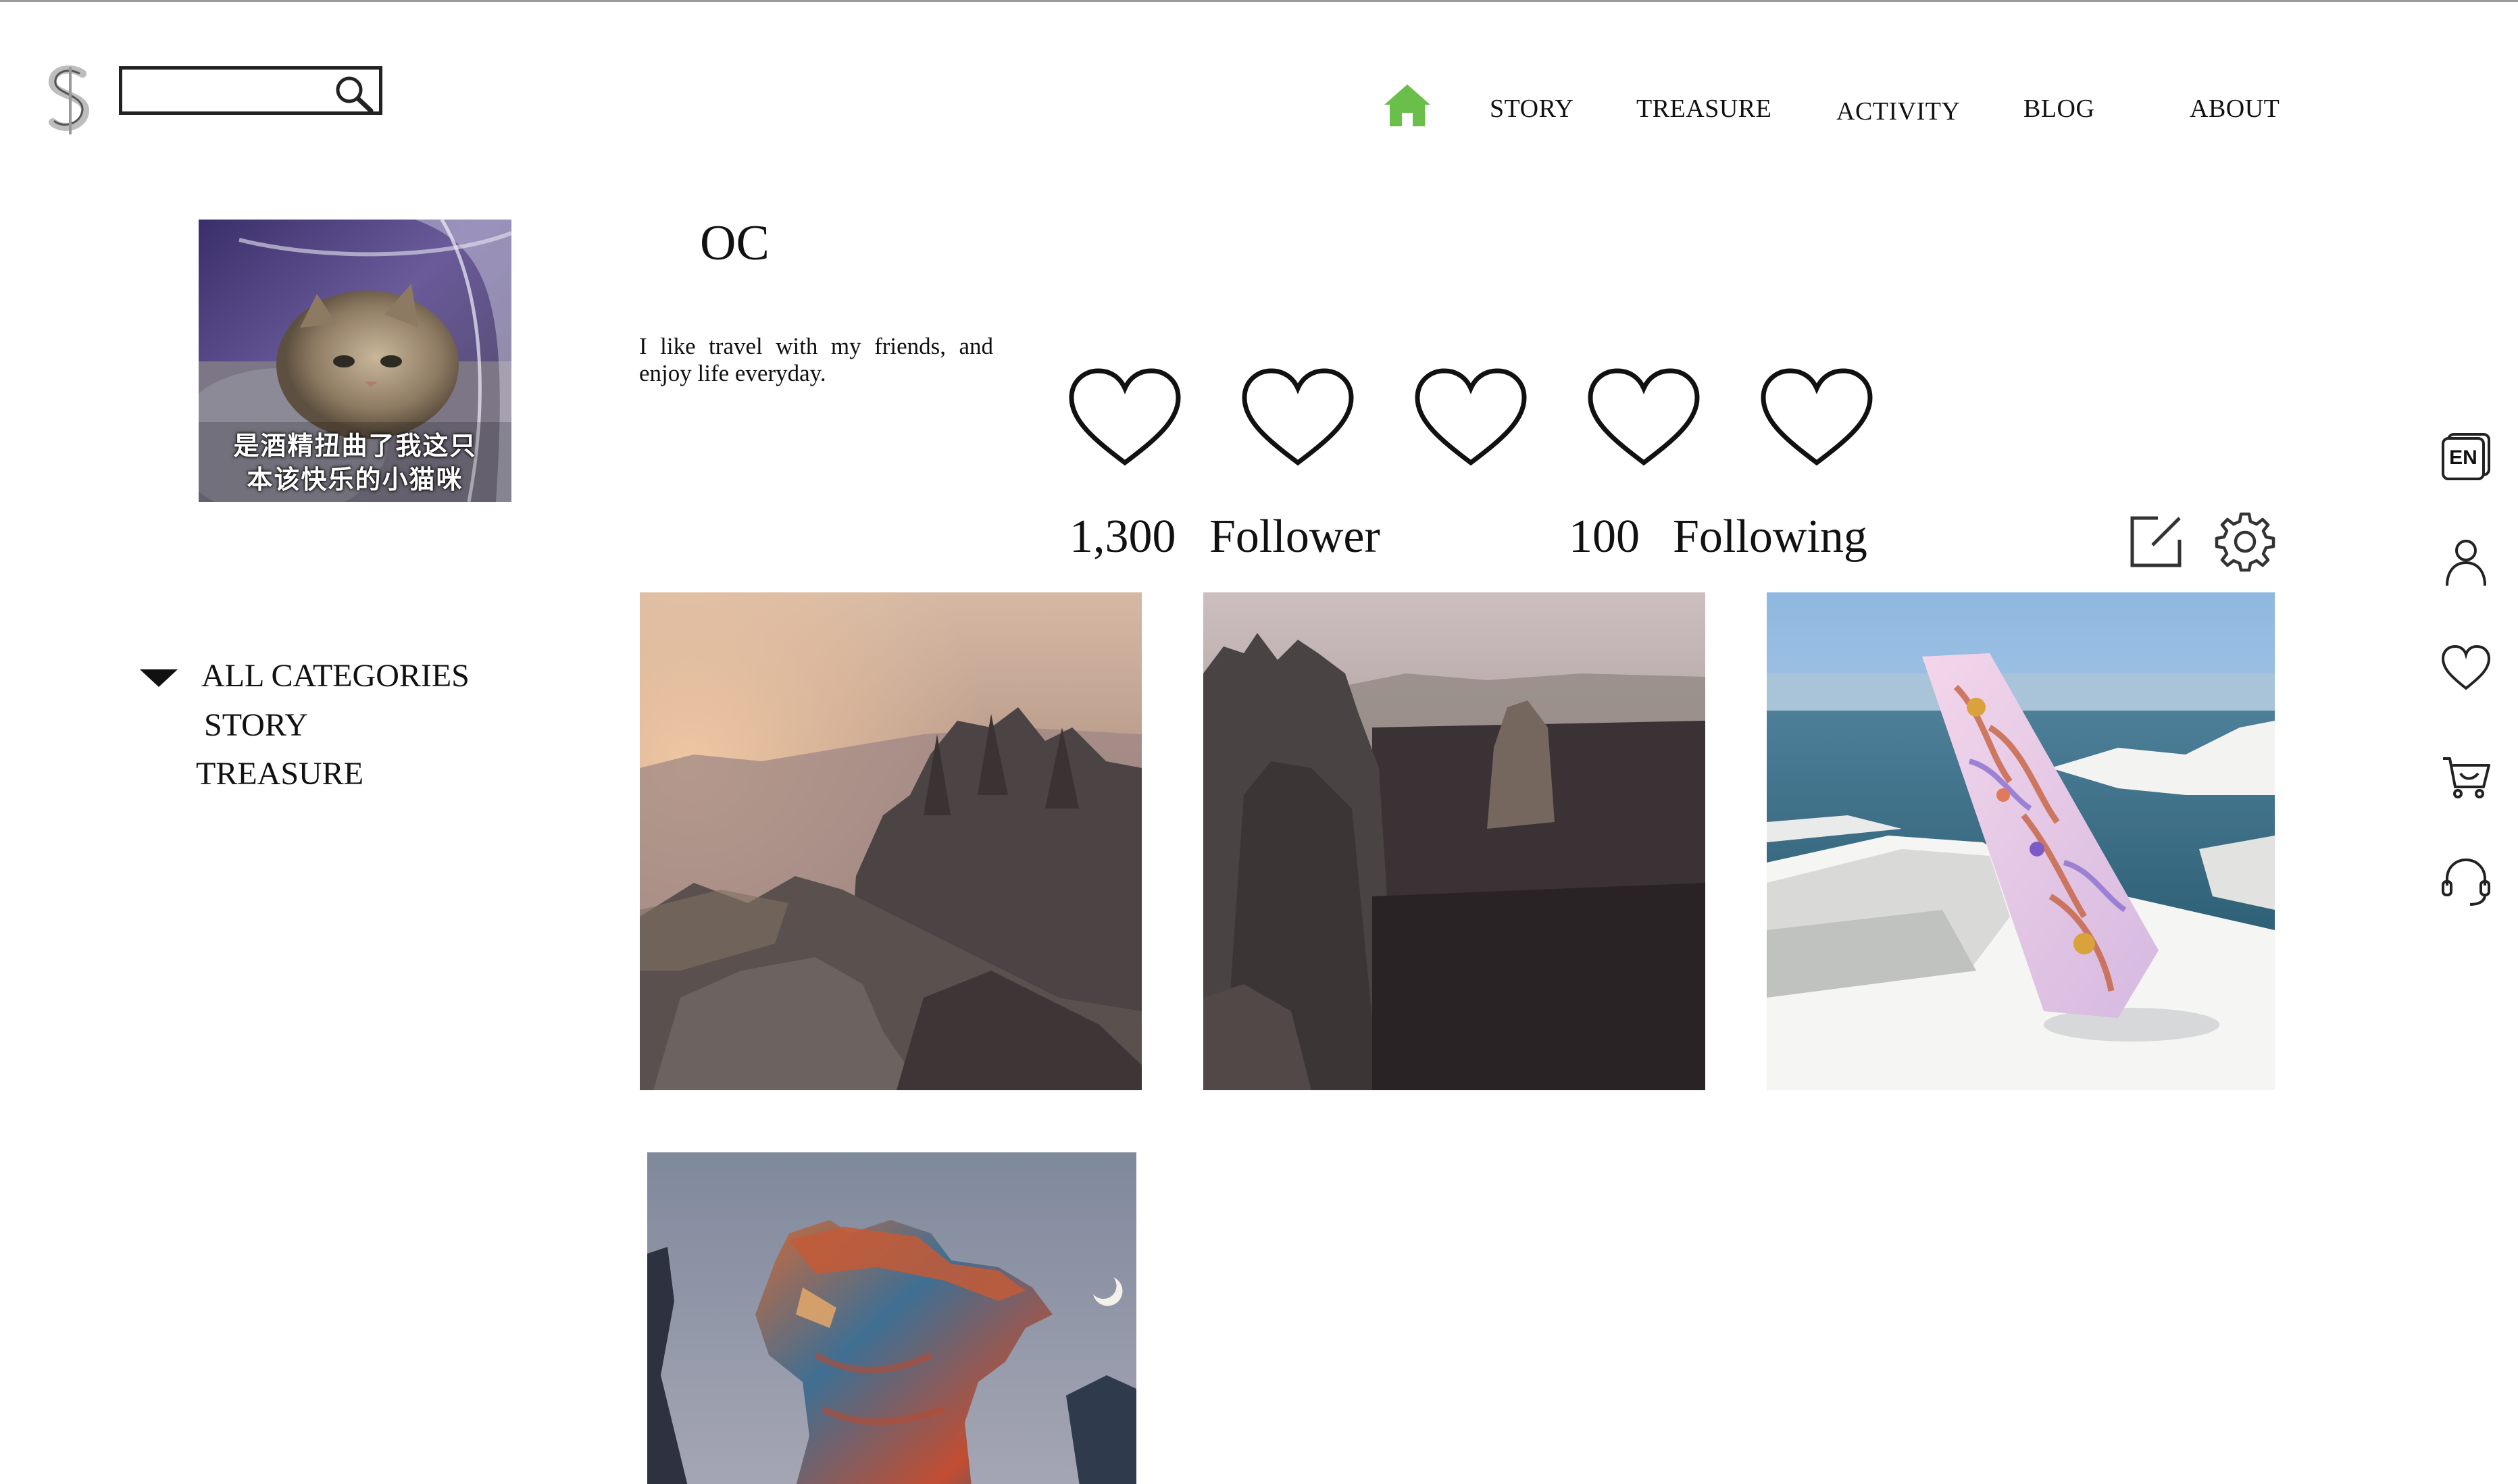  I want to click on language-icon: EN, so click(2466, 454).